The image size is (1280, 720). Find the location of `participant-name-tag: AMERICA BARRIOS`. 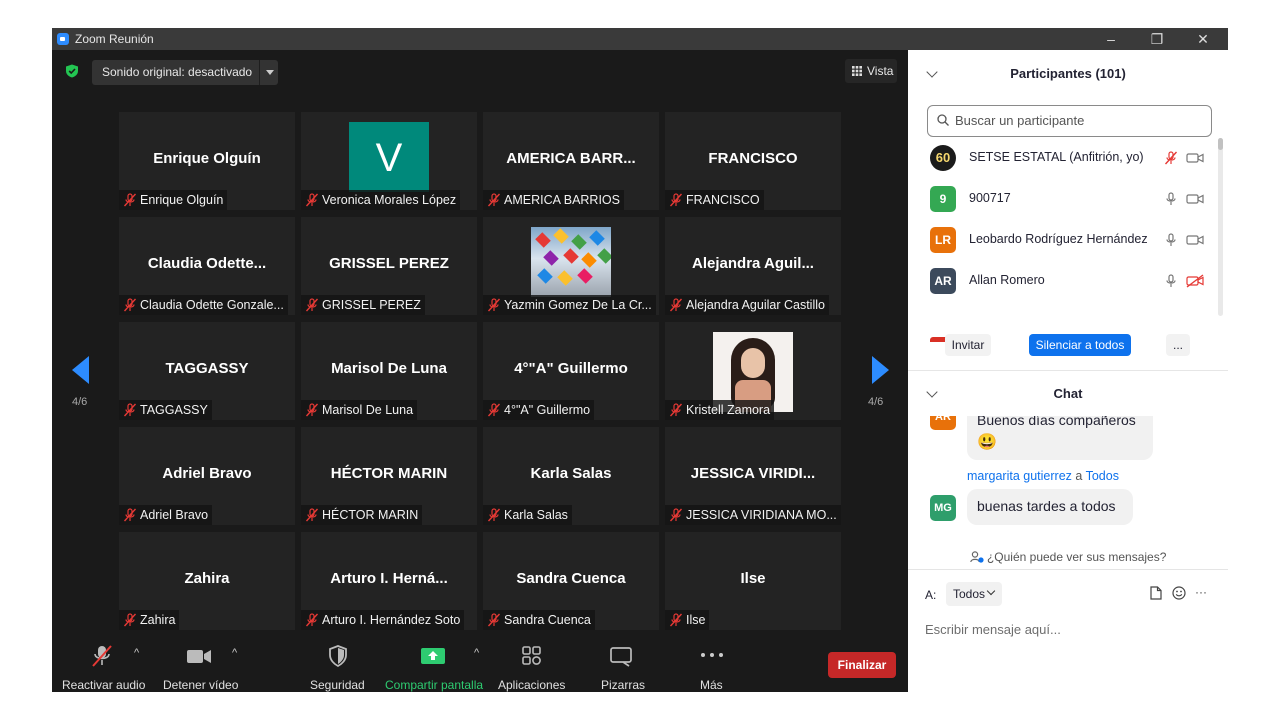

participant-name-tag: AMERICA BARRIOS is located at coordinates (553, 200).